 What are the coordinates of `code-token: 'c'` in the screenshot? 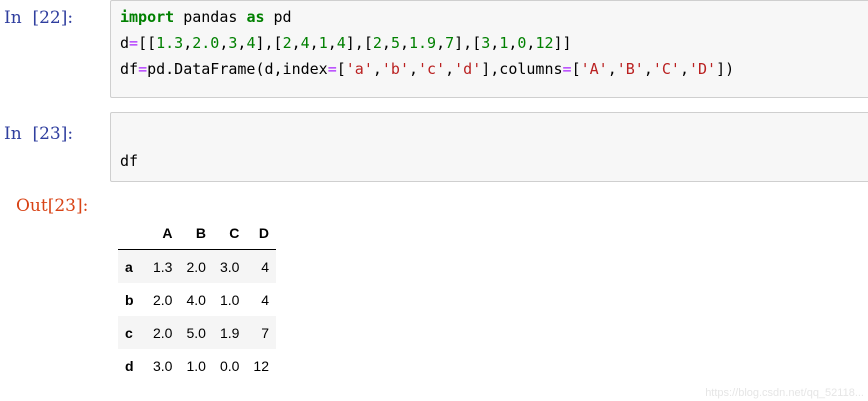 It's located at (432, 69).